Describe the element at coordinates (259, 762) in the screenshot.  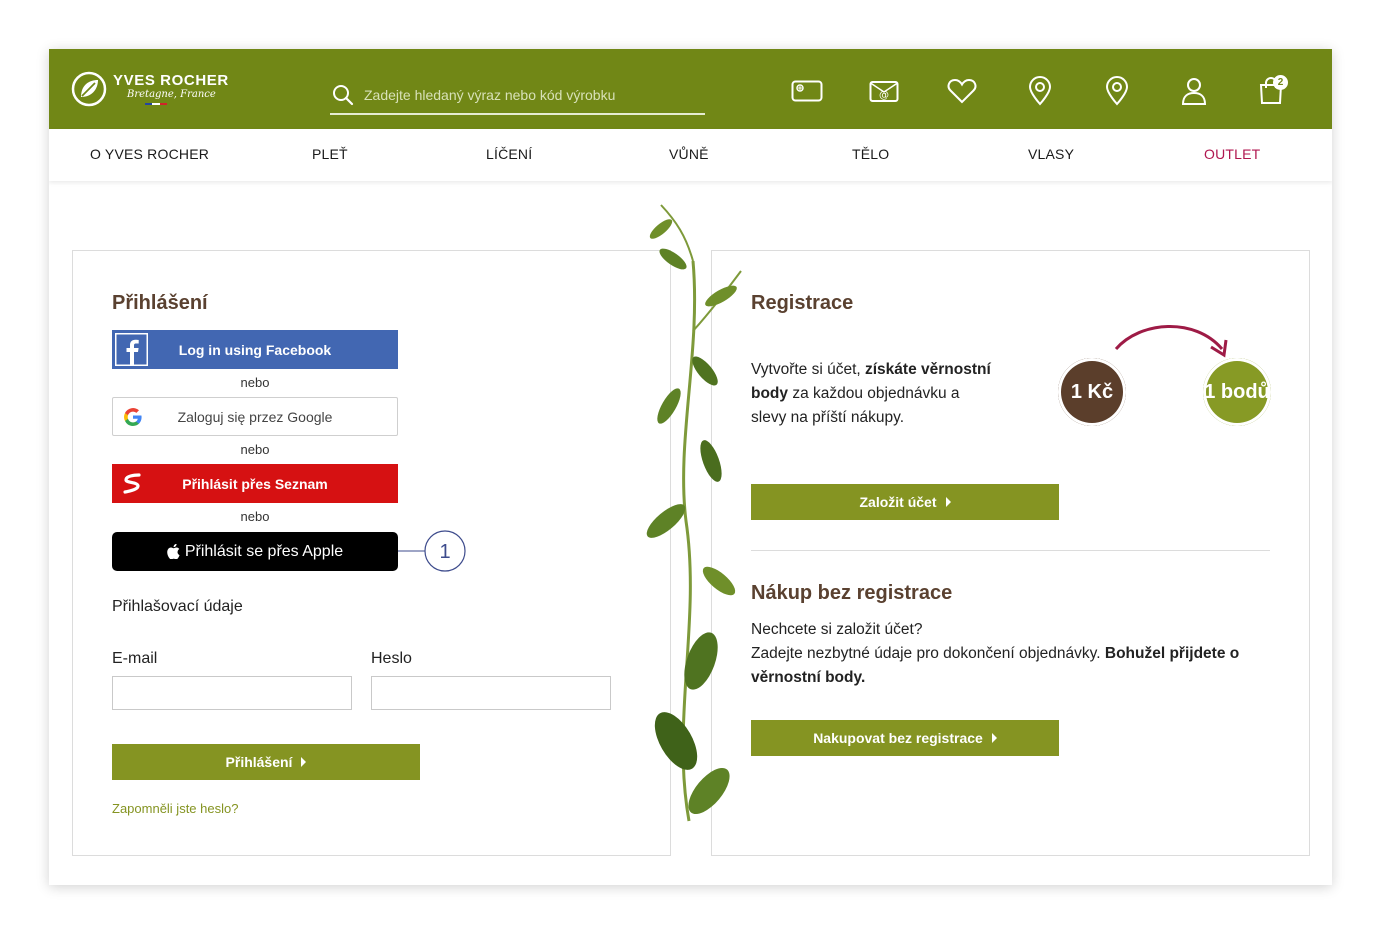
I see `login-submit-label: Přihlášení` at that location.